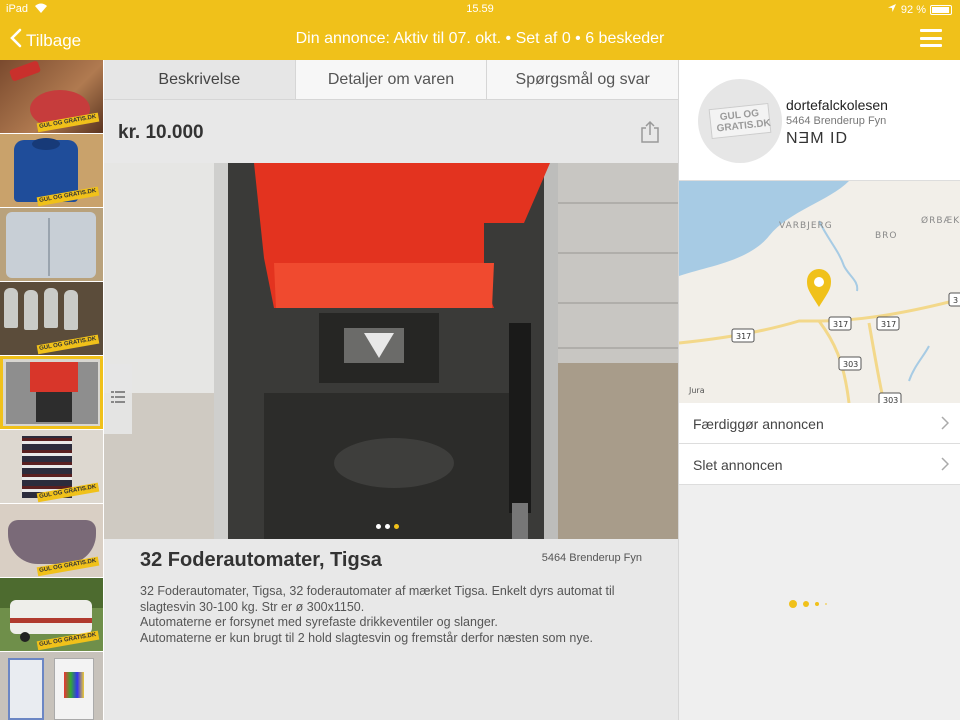 The width and height of the screenshot is (960, 720). Describe the element at coordinates (68, 344) in the screenshot. I see `thumbnail-watermark: GUL OG GRATIS.DK` at that location.